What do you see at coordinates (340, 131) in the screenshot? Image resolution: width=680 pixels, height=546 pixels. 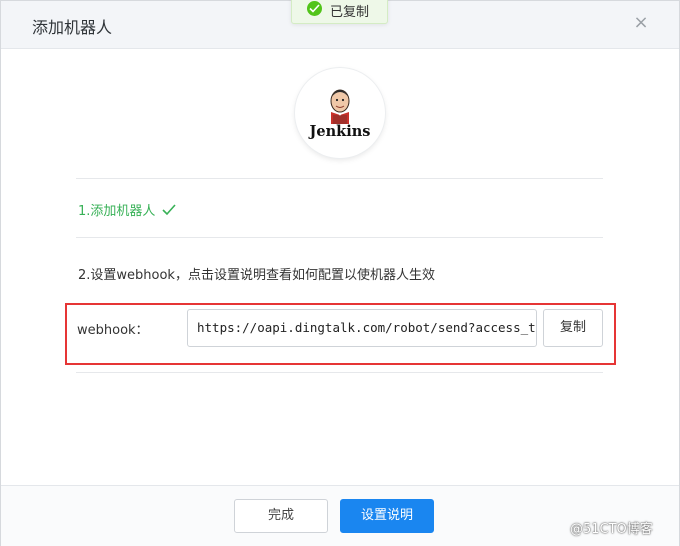 I see `jenkins-wordmark: Jenkins` at bounding box center [340, 131].